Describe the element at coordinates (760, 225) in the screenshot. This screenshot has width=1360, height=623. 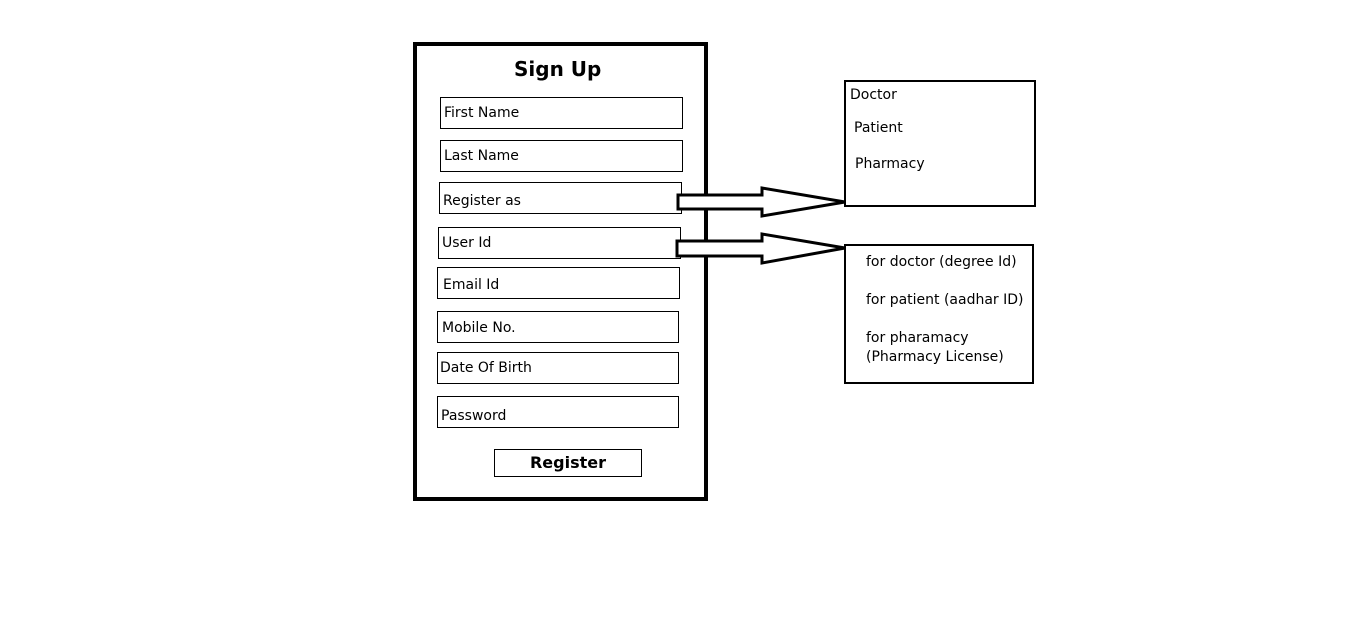
I see `connector-arrows` at that location.